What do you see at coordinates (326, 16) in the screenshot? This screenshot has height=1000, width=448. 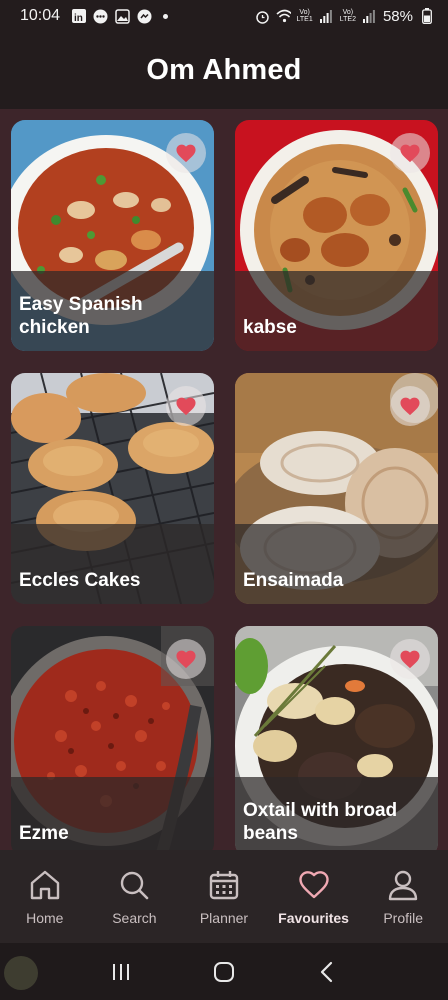 I see `signal-icon` at bounding box center [326, 16].